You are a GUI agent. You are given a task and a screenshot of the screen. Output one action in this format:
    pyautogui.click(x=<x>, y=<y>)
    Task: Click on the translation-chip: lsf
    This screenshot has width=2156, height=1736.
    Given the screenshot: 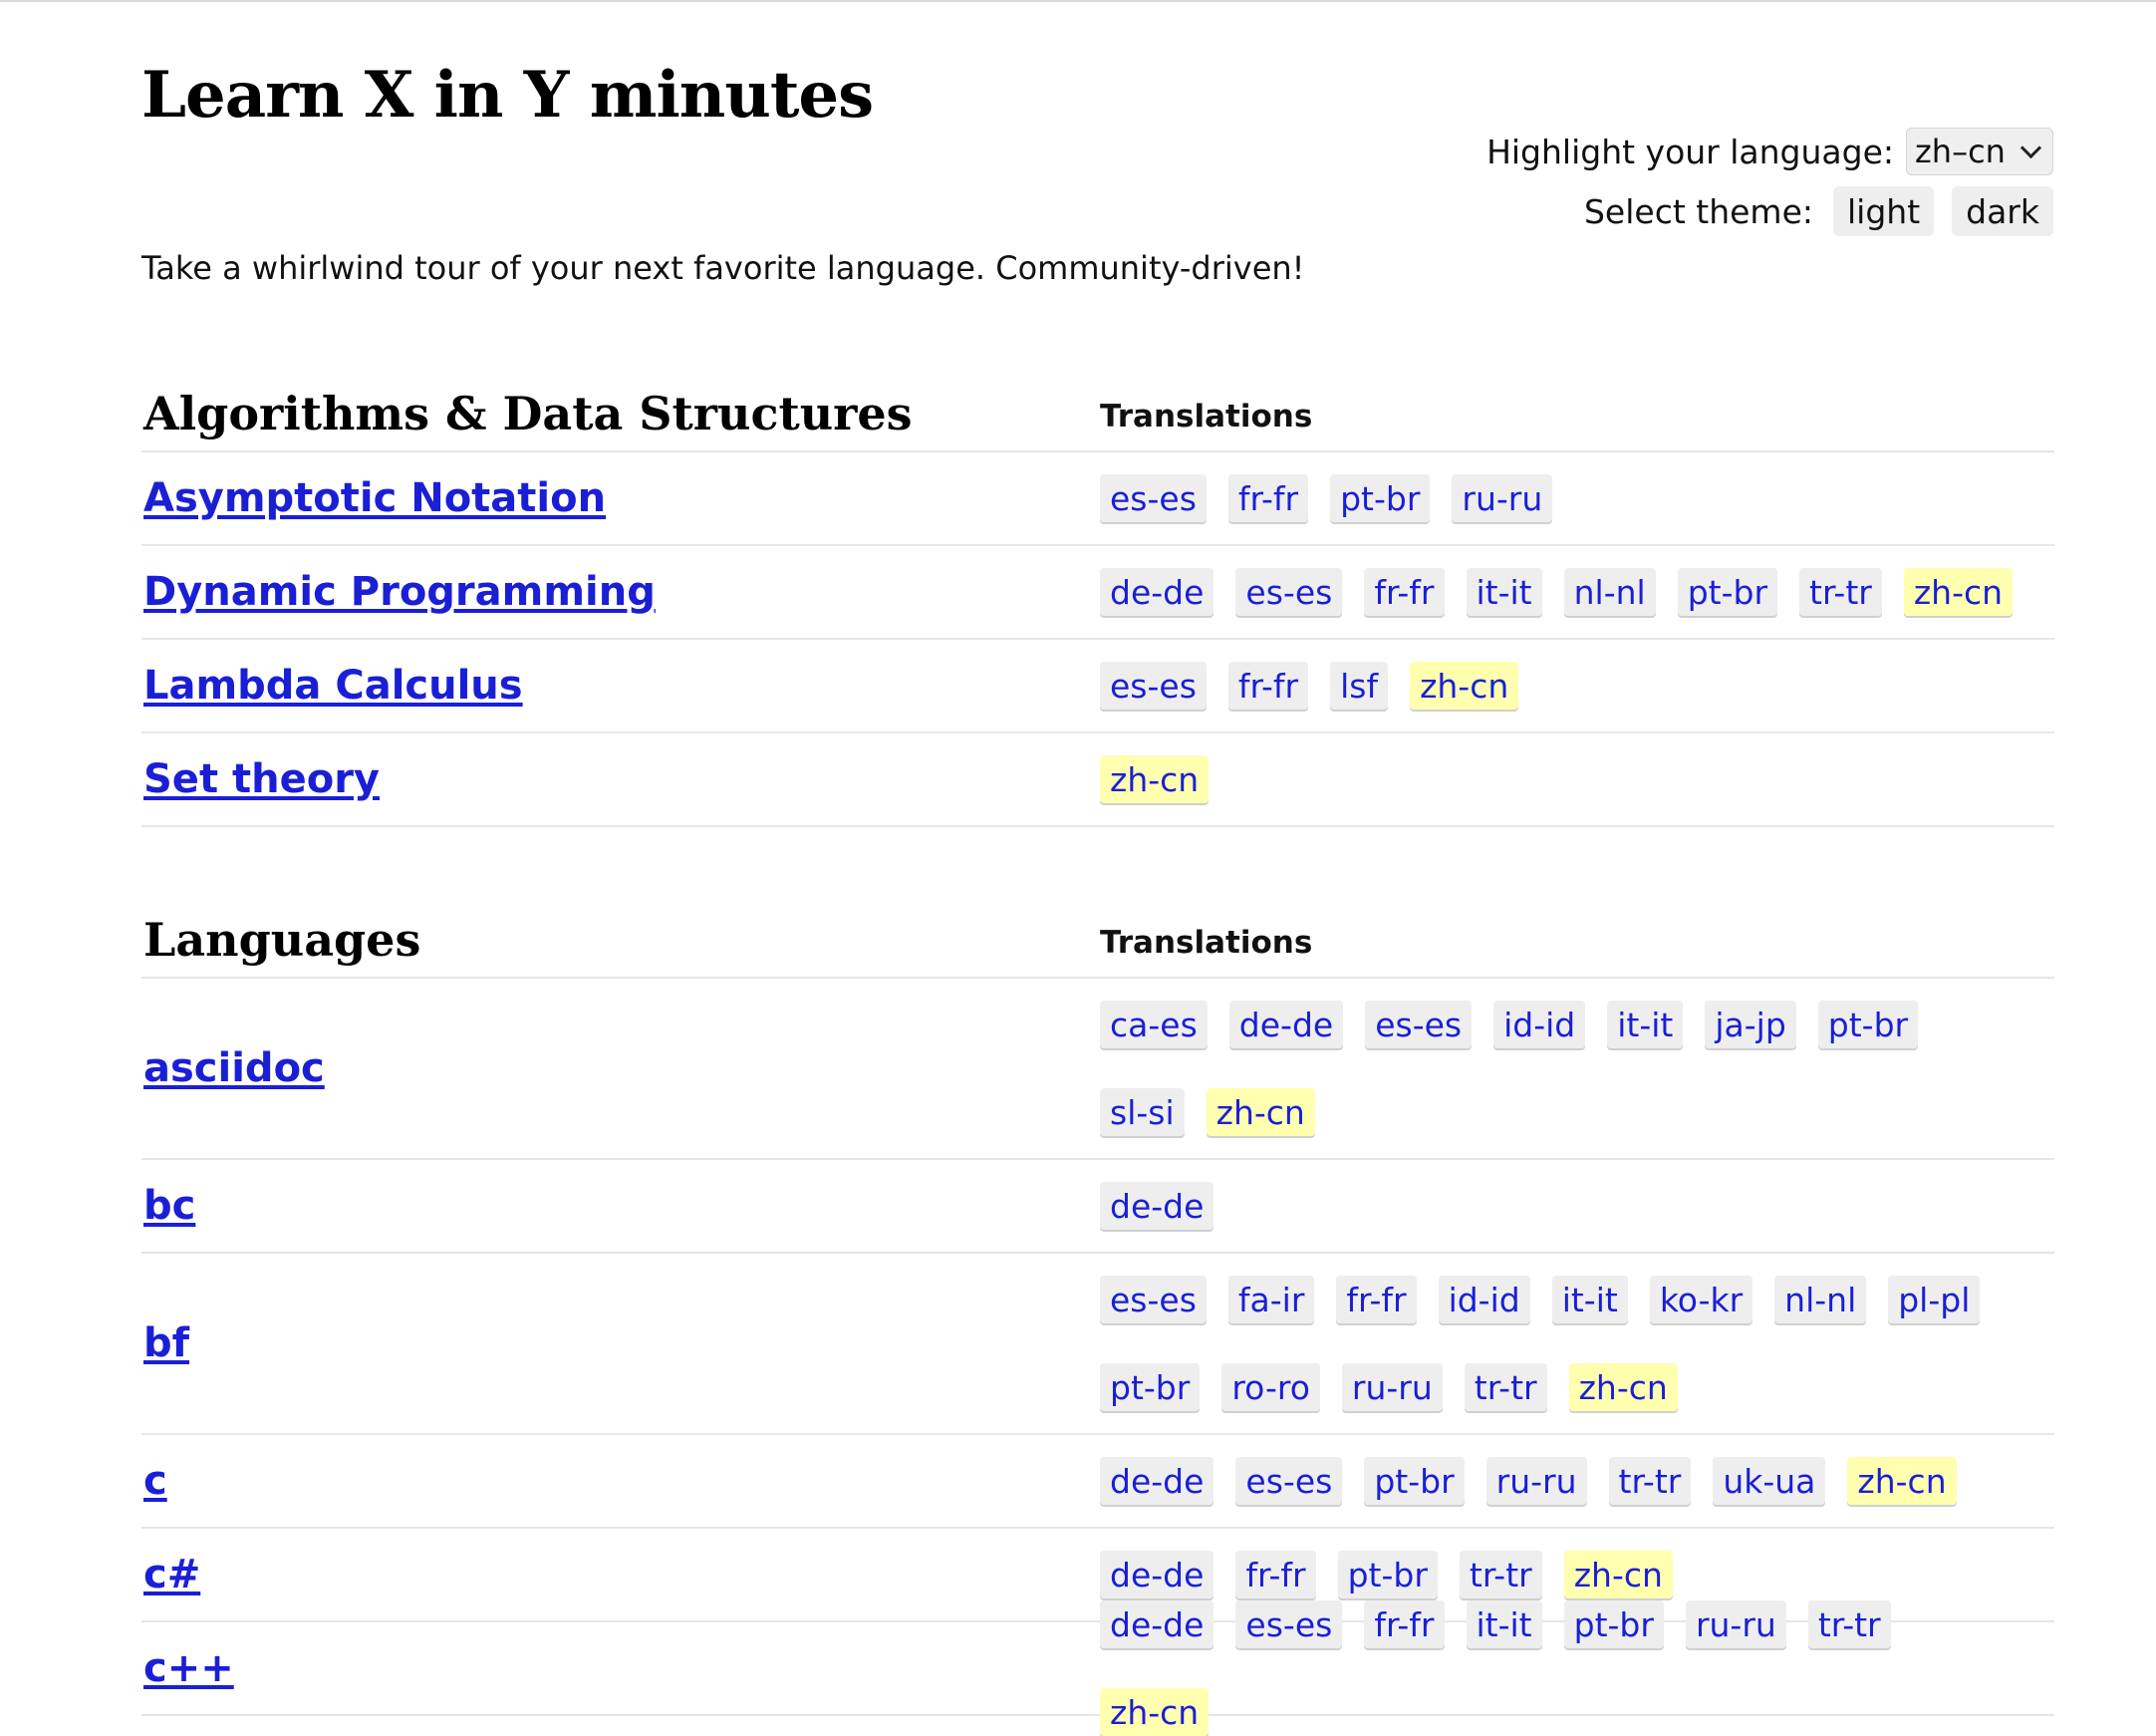 What is the action you would take?
    pyautogui.click(x=1359, y=686)
    